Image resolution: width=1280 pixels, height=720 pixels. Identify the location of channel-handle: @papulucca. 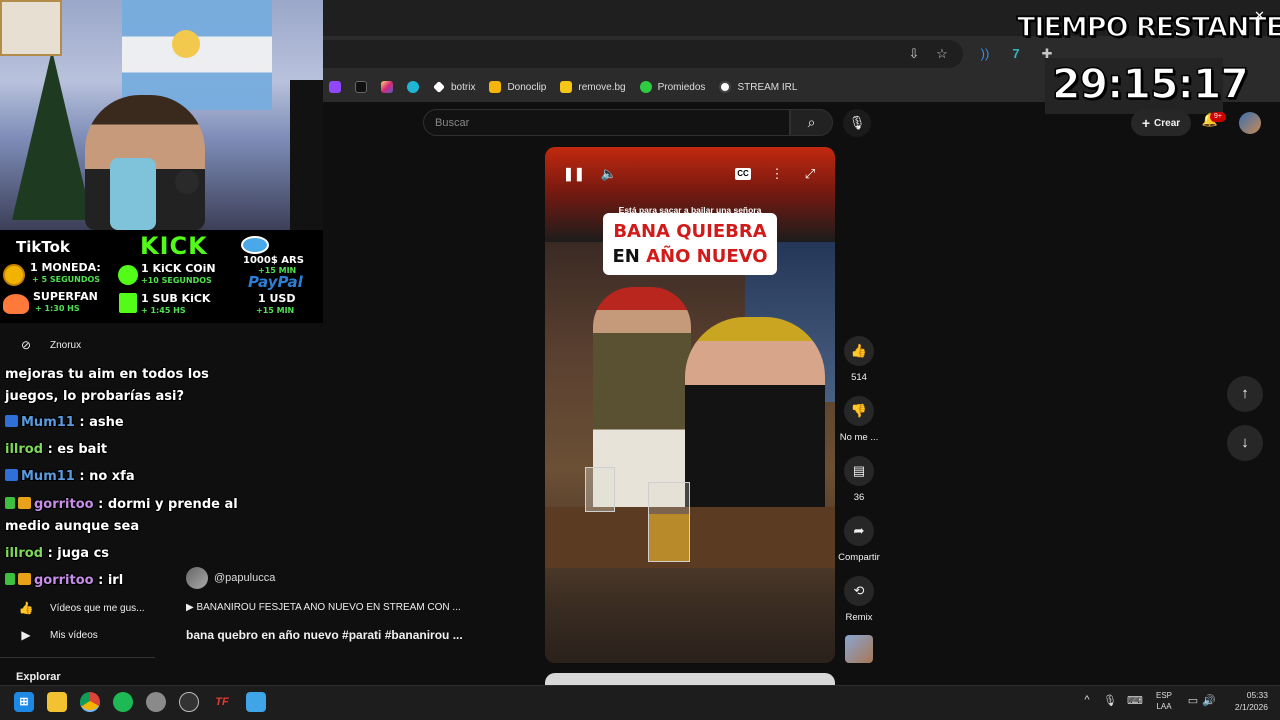
(244, 578).